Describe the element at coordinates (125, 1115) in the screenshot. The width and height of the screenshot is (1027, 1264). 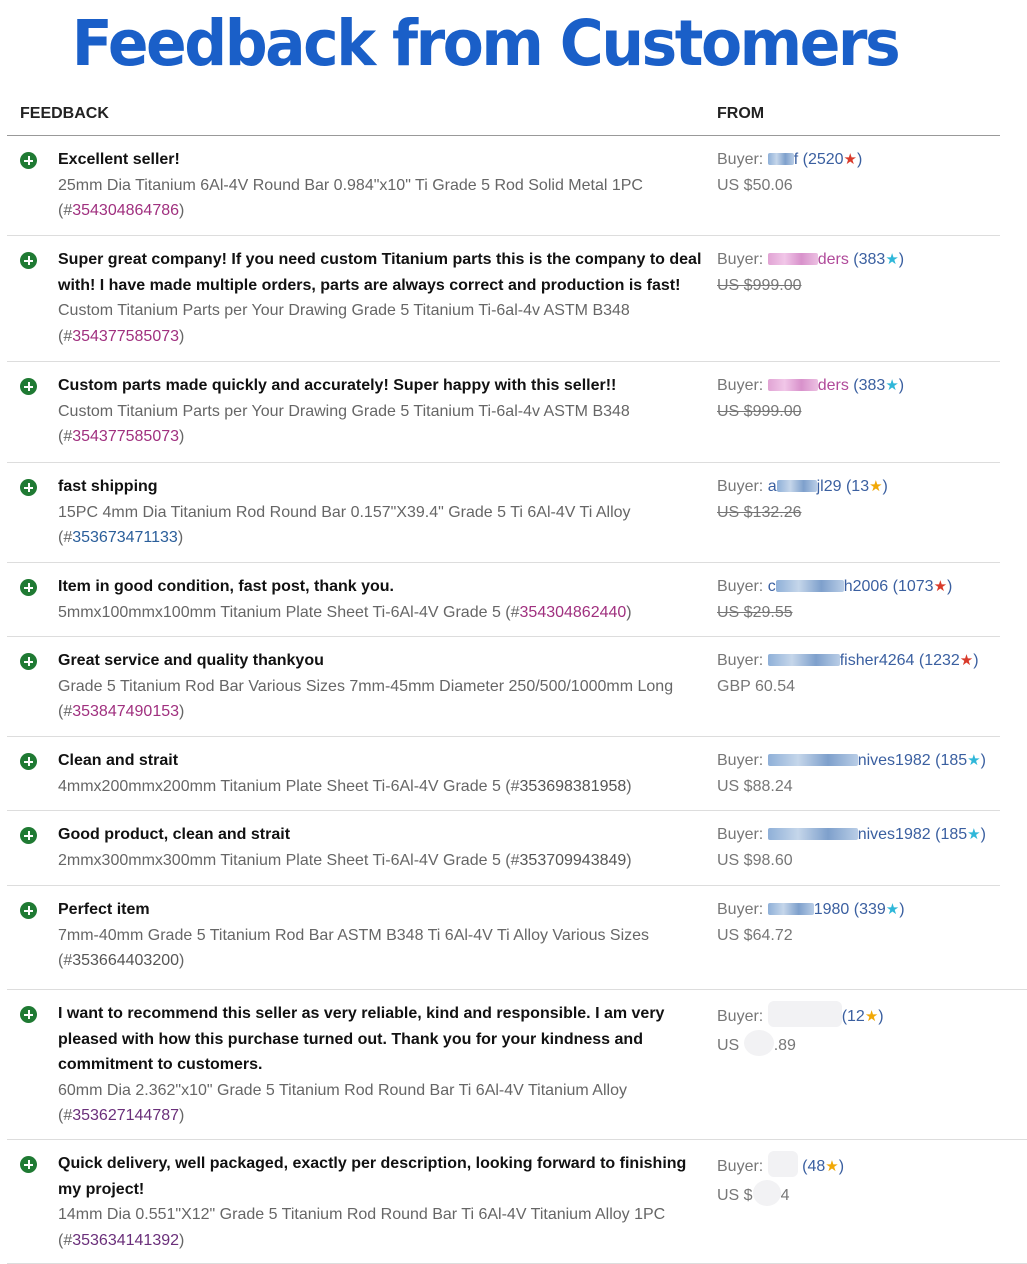
I see `item-id-link: 353627144787` at that location.